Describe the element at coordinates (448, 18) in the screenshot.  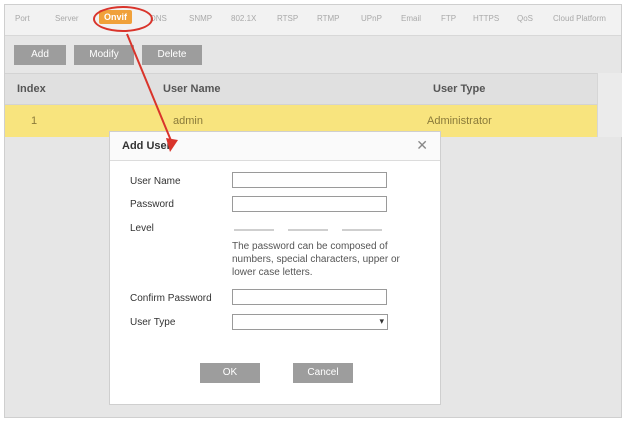
I see `tab-ftp: FTP` at that location.